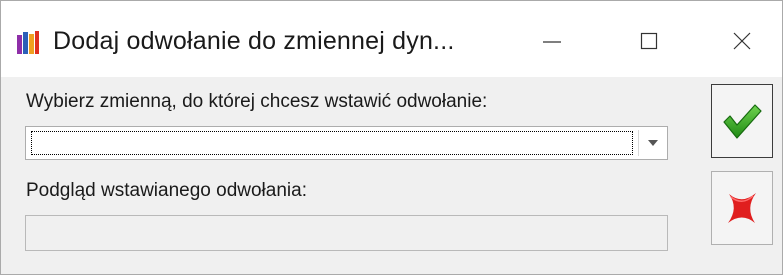  I want to click on variable-select, so click(346, 143).